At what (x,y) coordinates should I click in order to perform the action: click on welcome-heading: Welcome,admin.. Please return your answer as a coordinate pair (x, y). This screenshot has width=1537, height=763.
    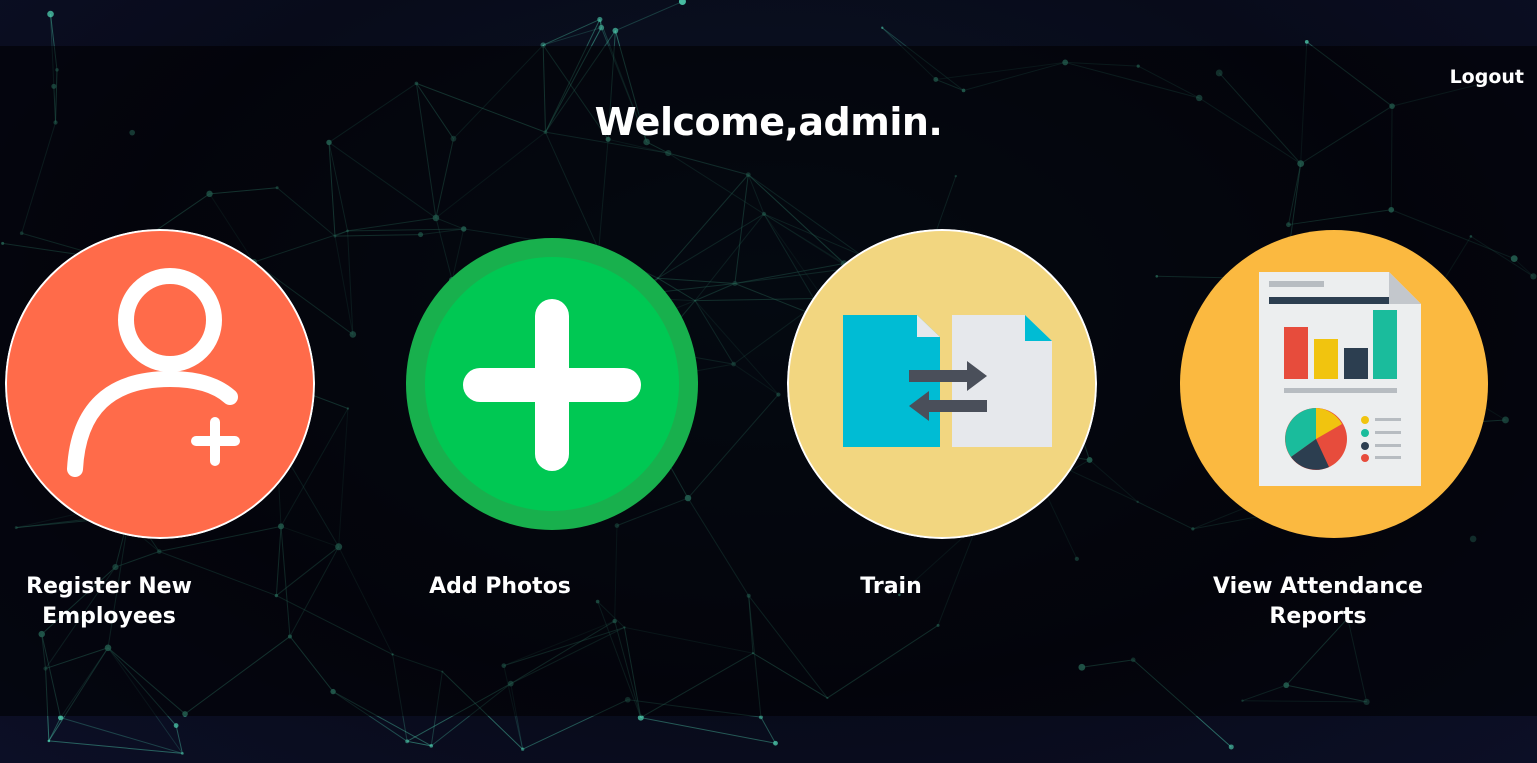
    Looking at the image, I should click on (768, 122).